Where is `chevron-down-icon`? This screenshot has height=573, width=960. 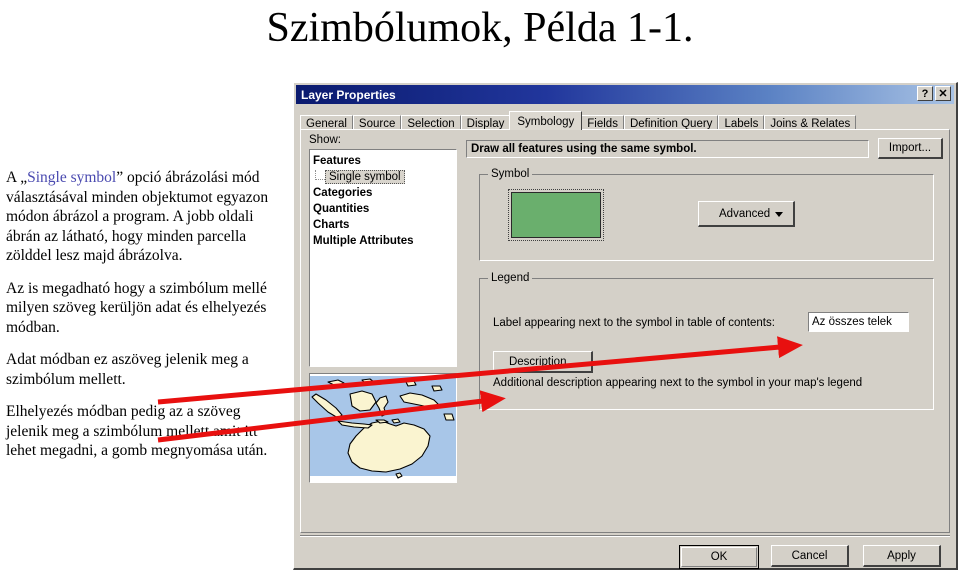 chevron-down-icon is located at coordinates (779, 214).